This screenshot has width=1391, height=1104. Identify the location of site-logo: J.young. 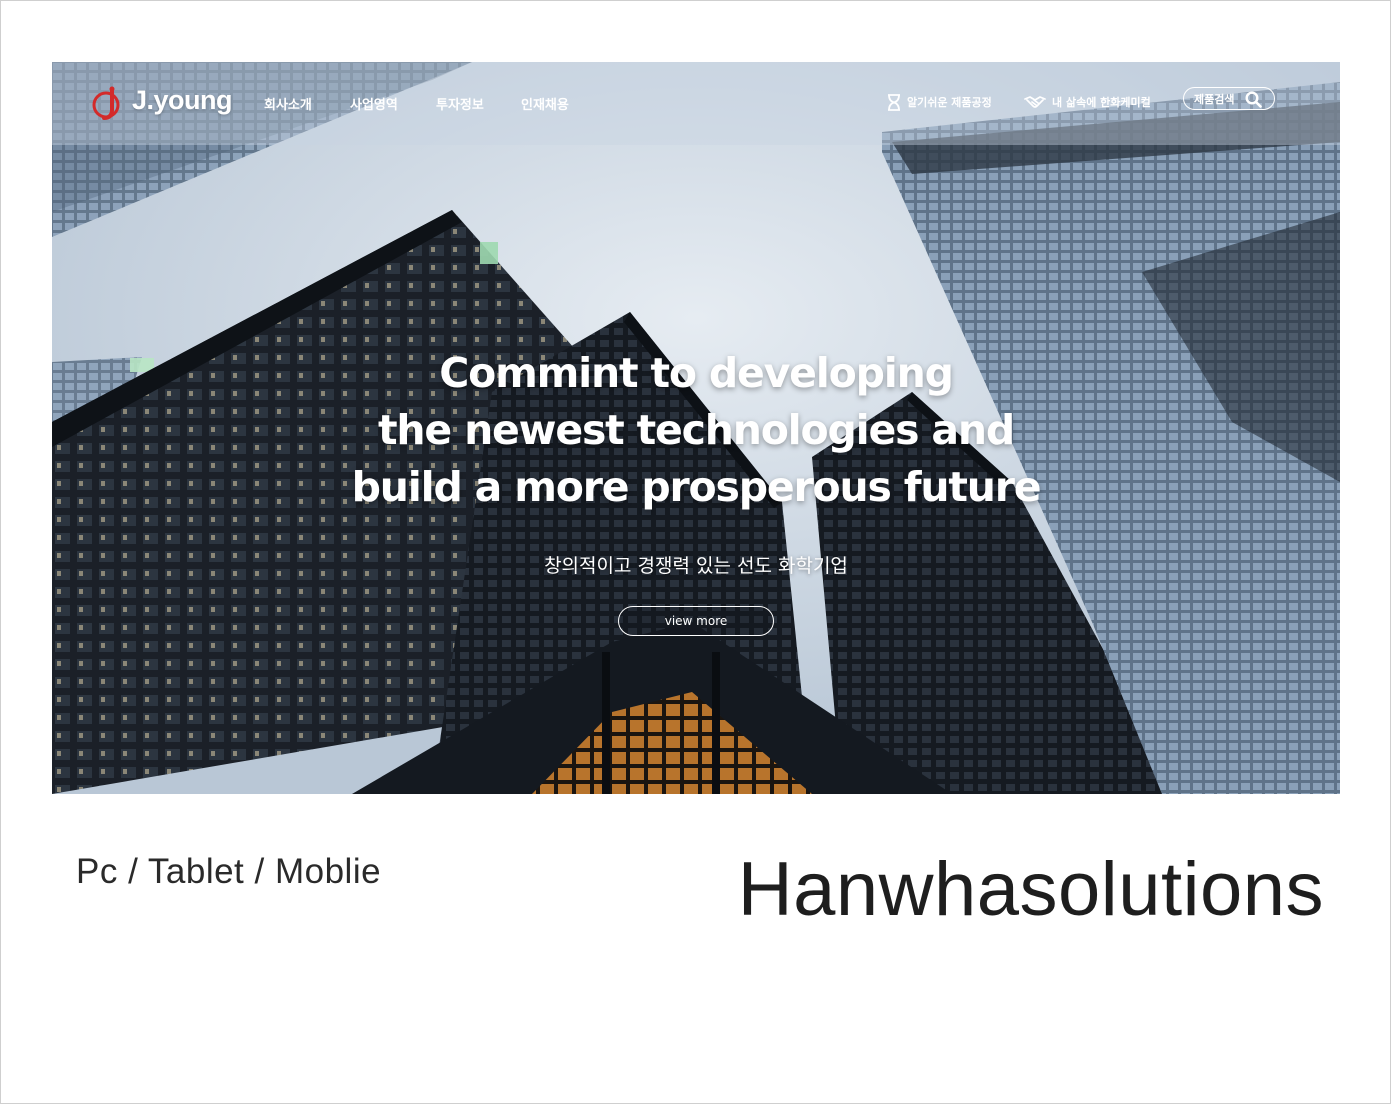
(161, 104).